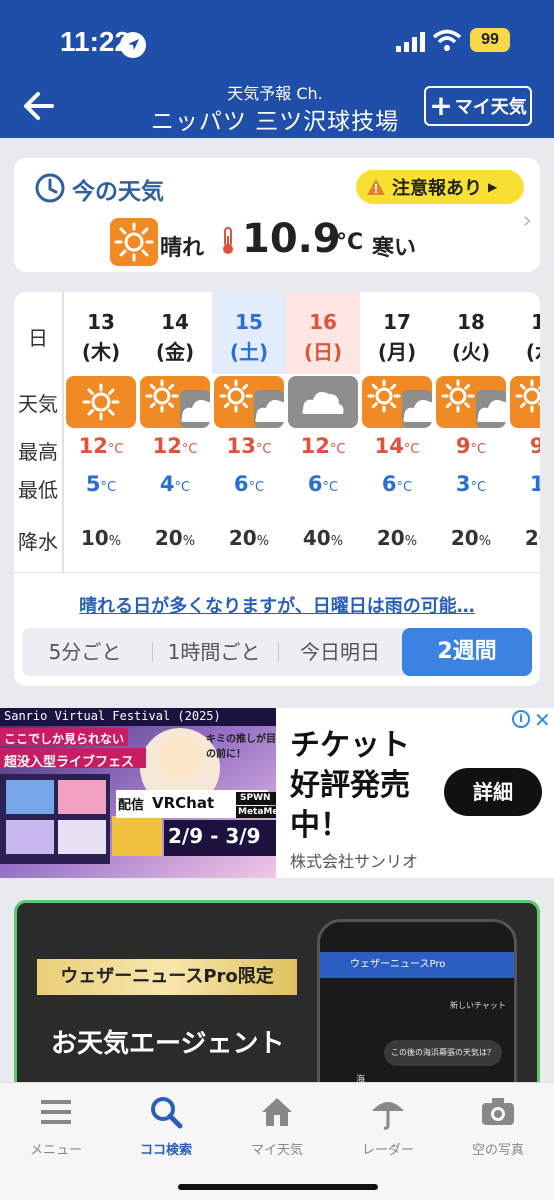  What do you see at coordinates (101, 538) in the screenshot?
I see `forecast-rain: 10%` at bounding box center [101, 538].